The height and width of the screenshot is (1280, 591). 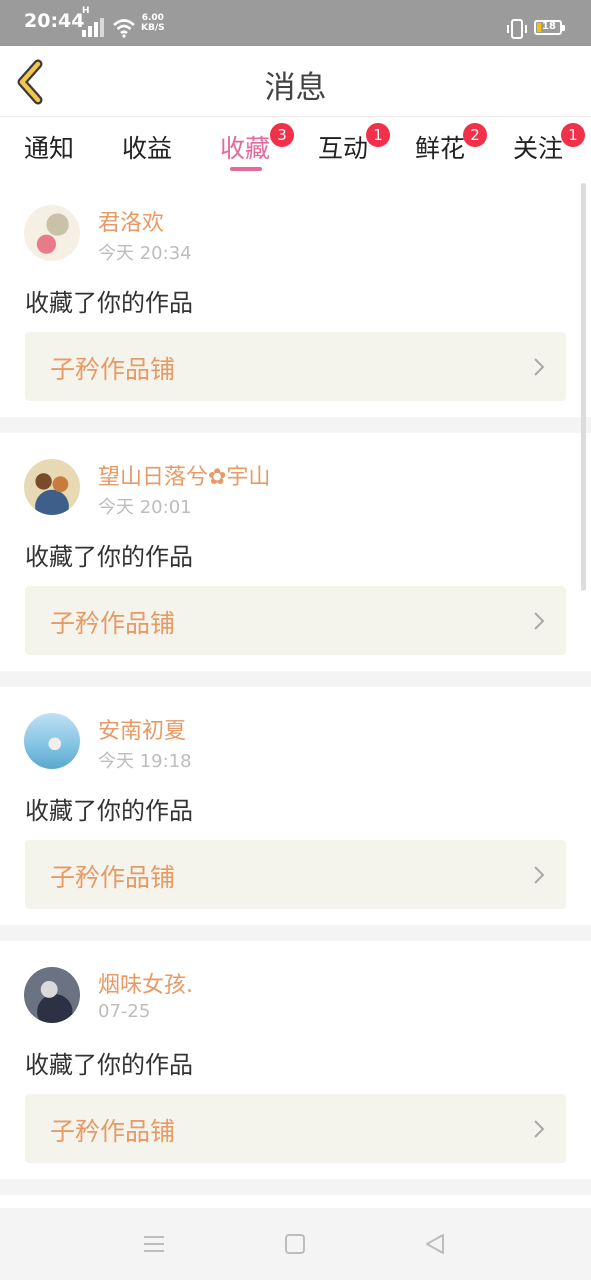 I want to click on unread-badge: 3, so click(x=282, y=135).